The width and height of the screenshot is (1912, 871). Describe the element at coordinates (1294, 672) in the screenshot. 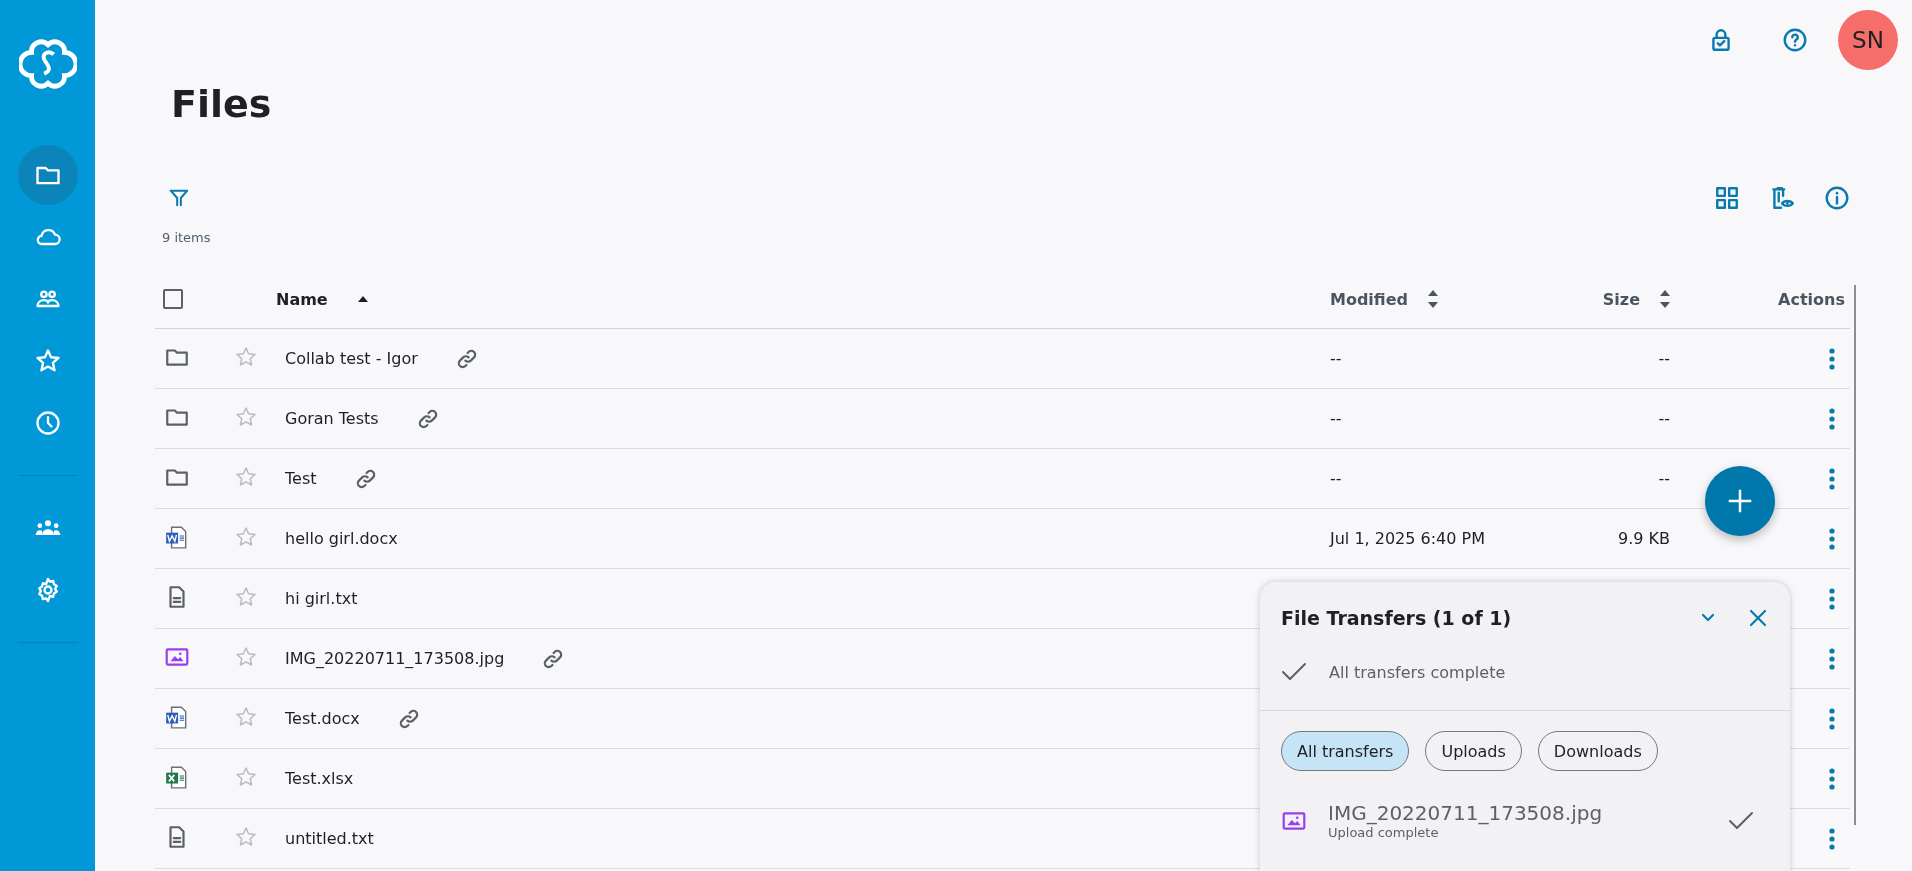

I see `checkmark-icon` at that location.